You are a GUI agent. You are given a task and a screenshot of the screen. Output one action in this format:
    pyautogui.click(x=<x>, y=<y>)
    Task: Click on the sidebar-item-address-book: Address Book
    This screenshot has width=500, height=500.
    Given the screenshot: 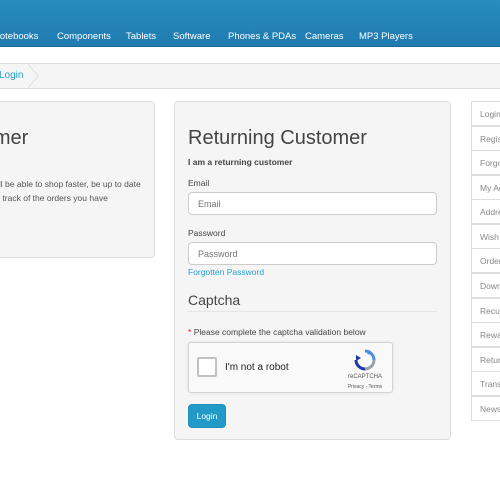 What is the action you would take?
    pyautogui.click(x=485, y=211)
    